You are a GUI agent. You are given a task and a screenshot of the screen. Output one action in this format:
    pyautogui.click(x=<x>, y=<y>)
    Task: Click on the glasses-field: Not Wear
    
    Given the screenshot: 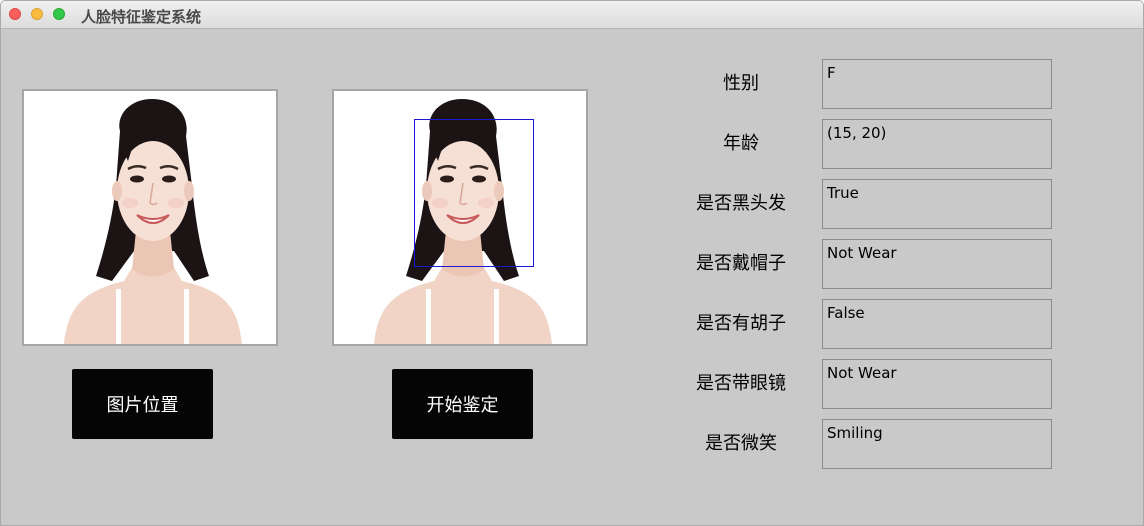 What is the action you would take?
    pyautogui.click(x=937, y=384)
    